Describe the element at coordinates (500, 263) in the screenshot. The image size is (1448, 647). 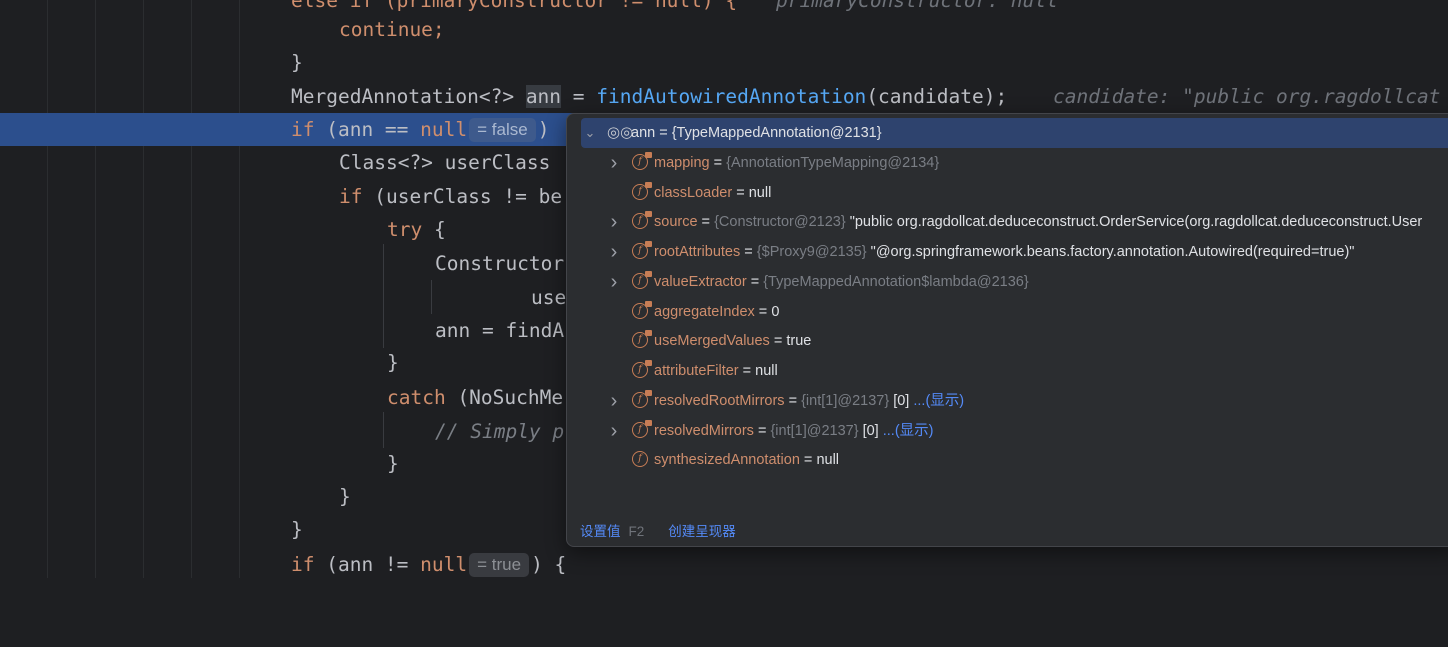
I see `code-text: Constructor` at that location.